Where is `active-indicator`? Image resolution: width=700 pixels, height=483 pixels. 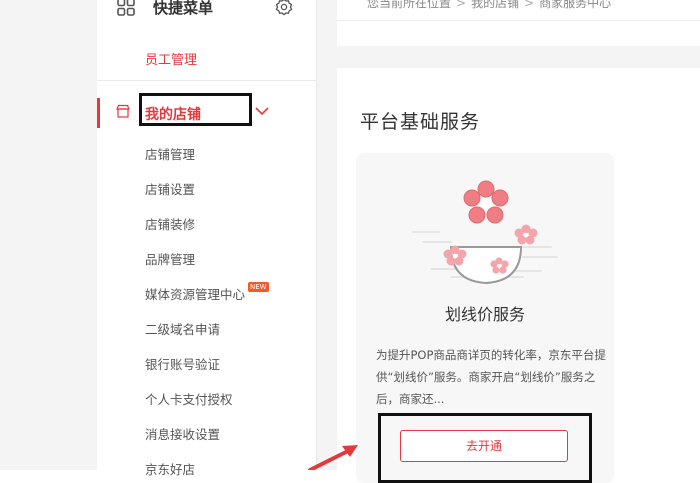 active-indicator is located at coordinates (98, 113).